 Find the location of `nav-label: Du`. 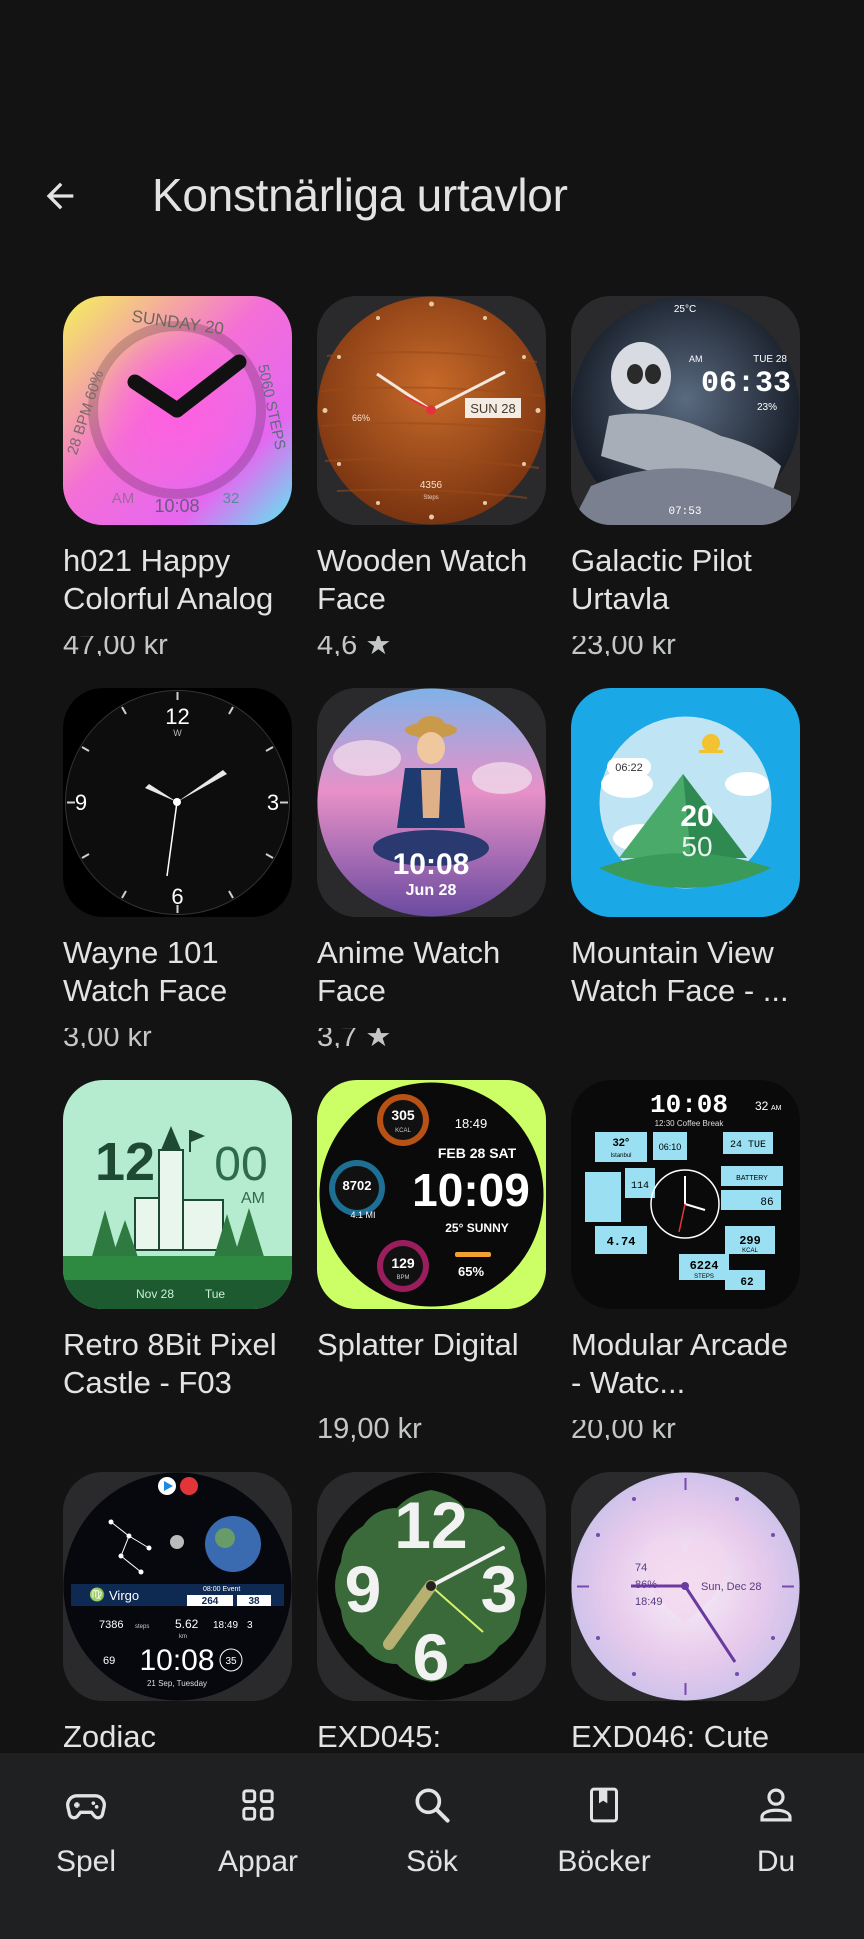

nav-label: Du is located at coordinates (776, 1861).